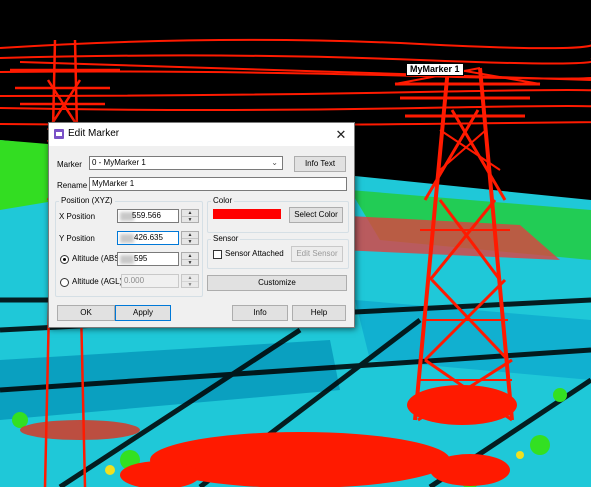  What do you see at coordinates (277, 283) in the screenshot?
I see `customize-button: Customize` at bounding box center [277, 283].